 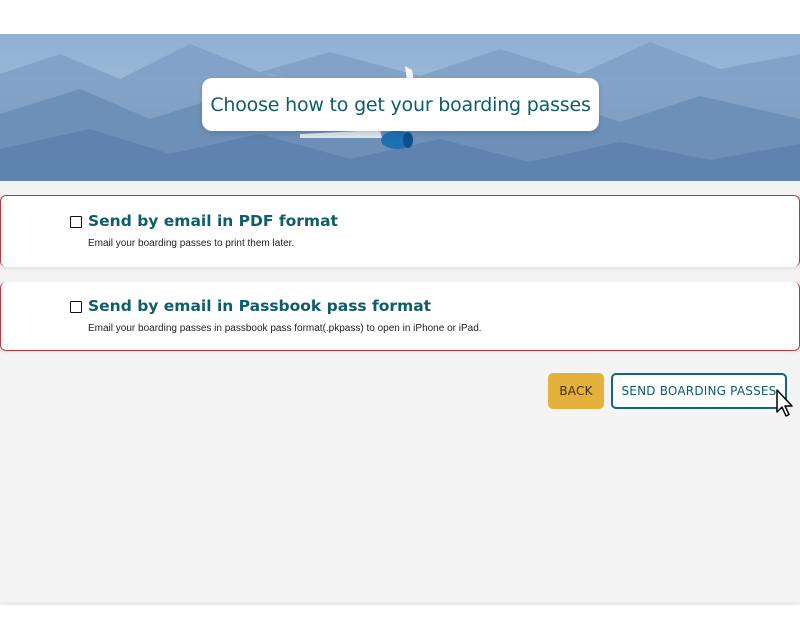 I want to click on option-pdf-title: Send by email in PDF format, so click(x=213, y=221).